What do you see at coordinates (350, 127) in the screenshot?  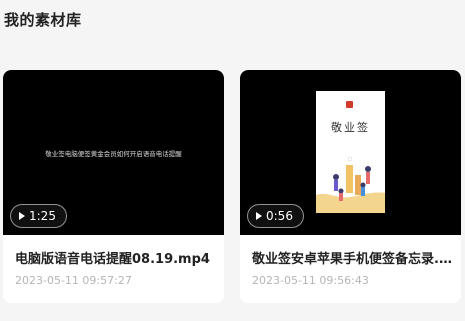 I see `poster-title: 敬业签` at bounding box center [350, 127].